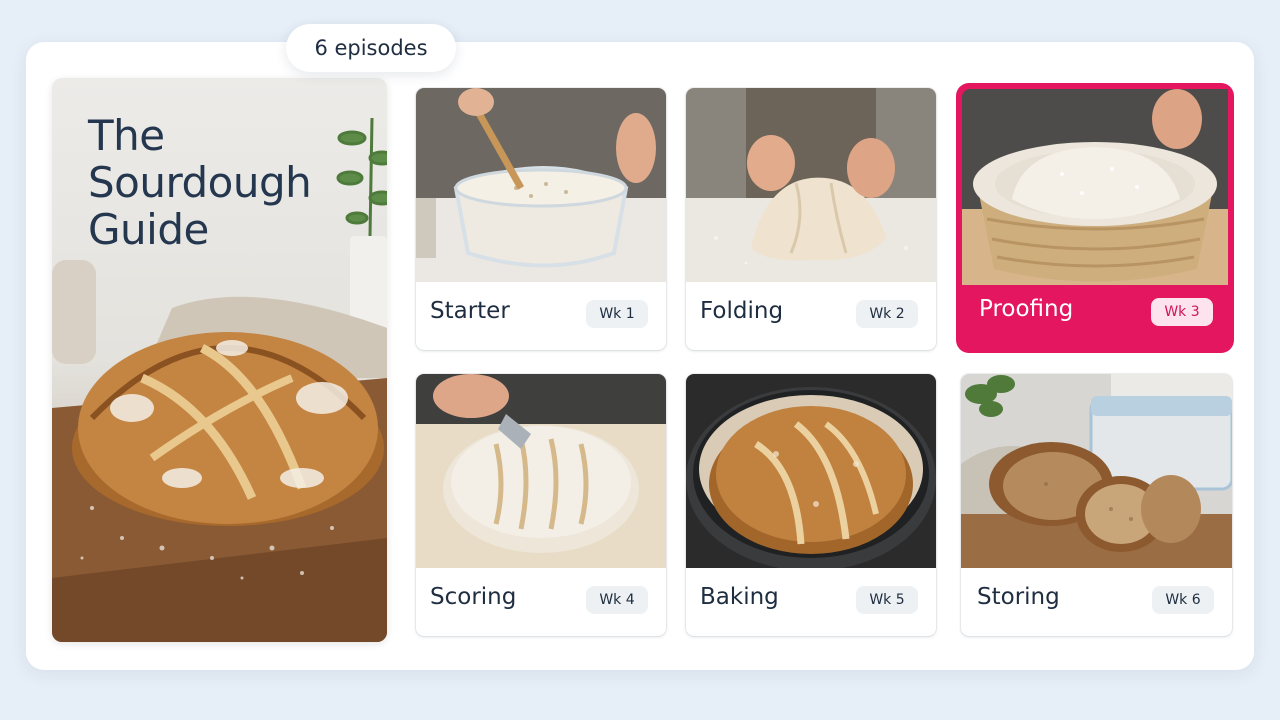 The height and width of the screenshot is (720, 1280). I want to click on episode-card-starter: Starter Wk 1, so click(541, 219).